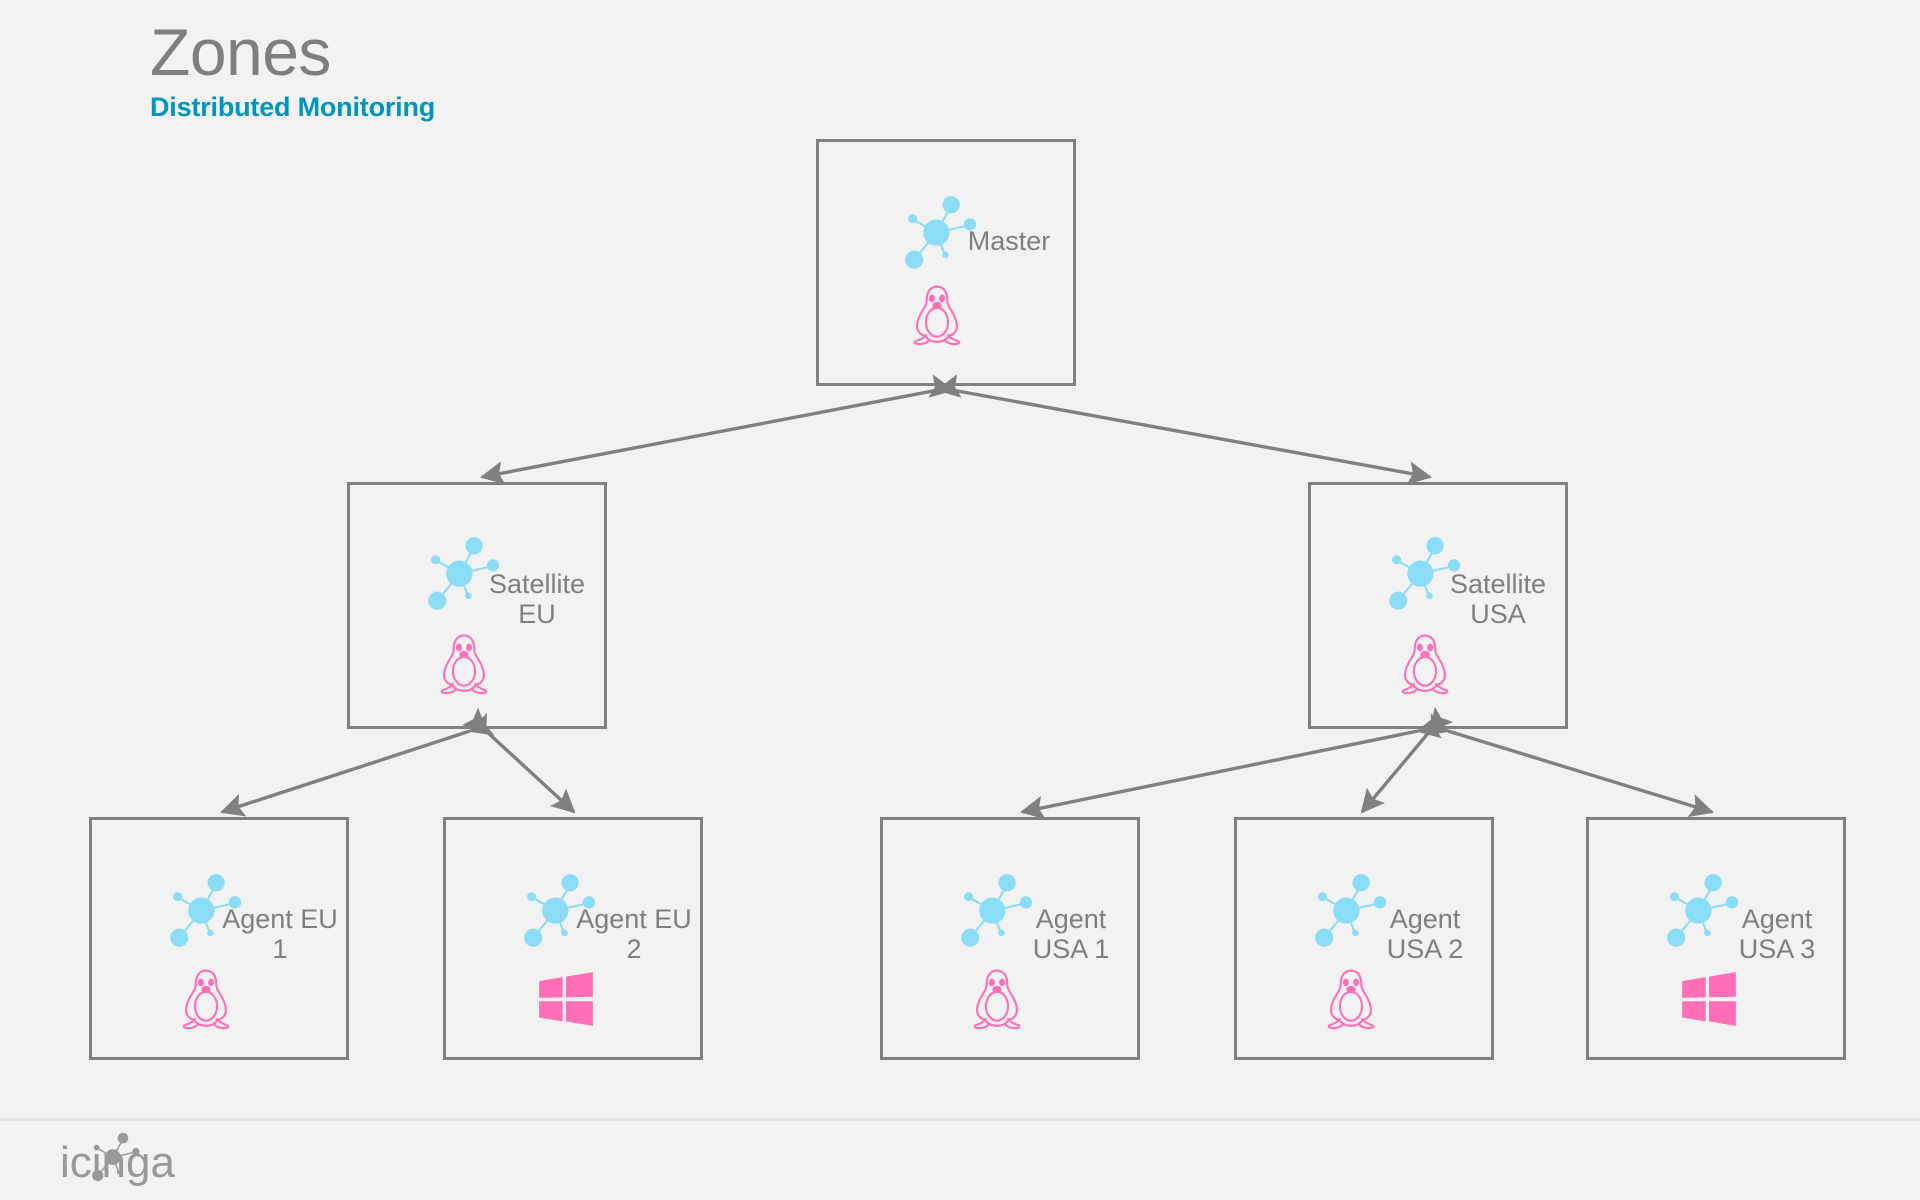  I want to click on node-box-agent-usa-3: Agent USA 3, so click(1716, 938).